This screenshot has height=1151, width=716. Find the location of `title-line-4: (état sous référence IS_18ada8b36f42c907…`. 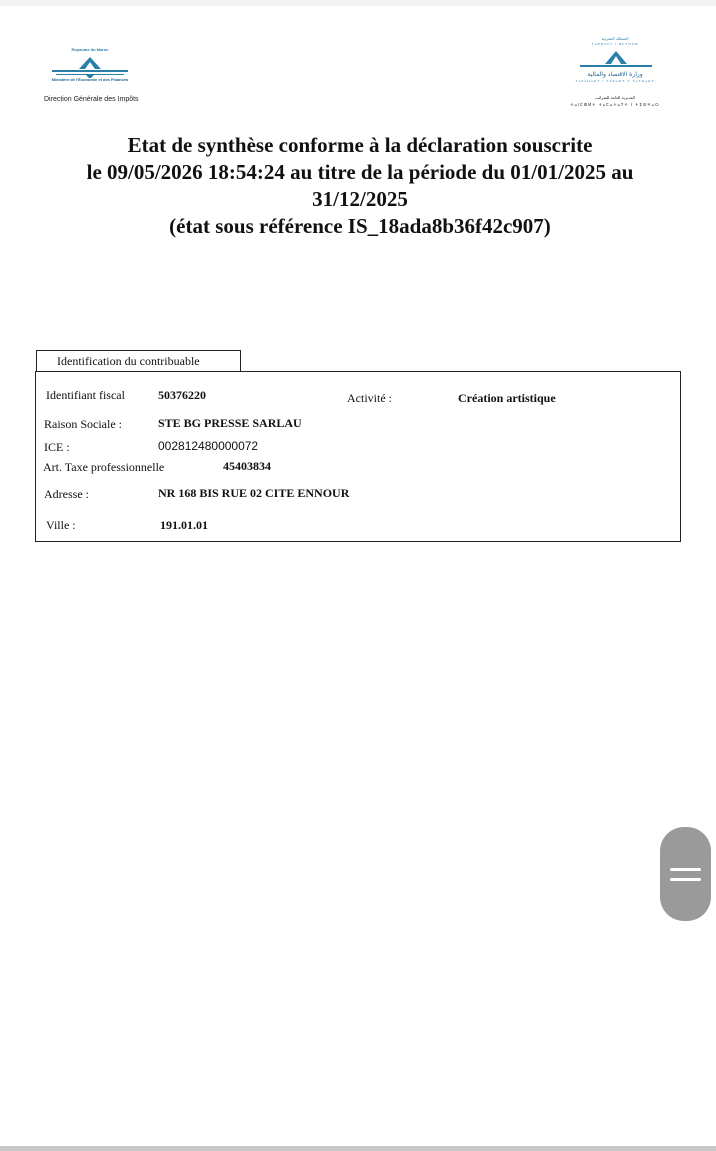

title-line-4: (état sous référence IS_18ada8b36f42c907… is located at coordinates (360, 226).